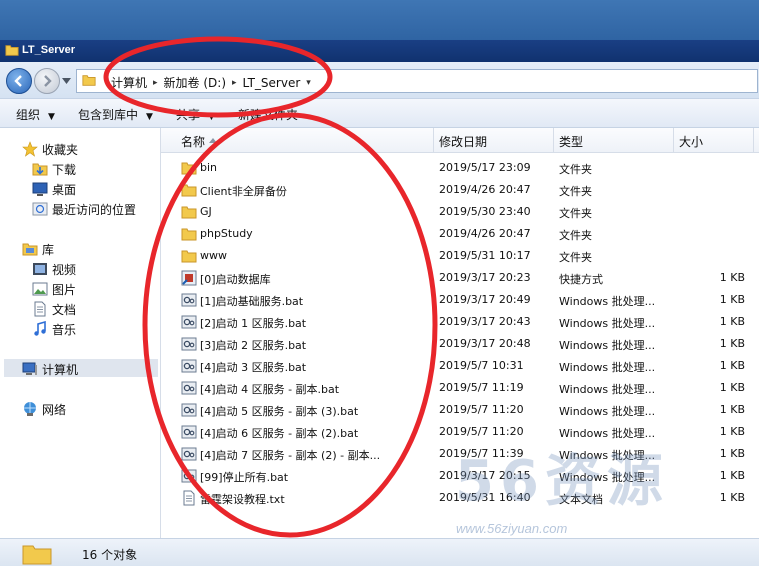  What do you see at coordinates (40, 328) in the screenshot?
I see `music-icon` at bounding box center [40, 328].